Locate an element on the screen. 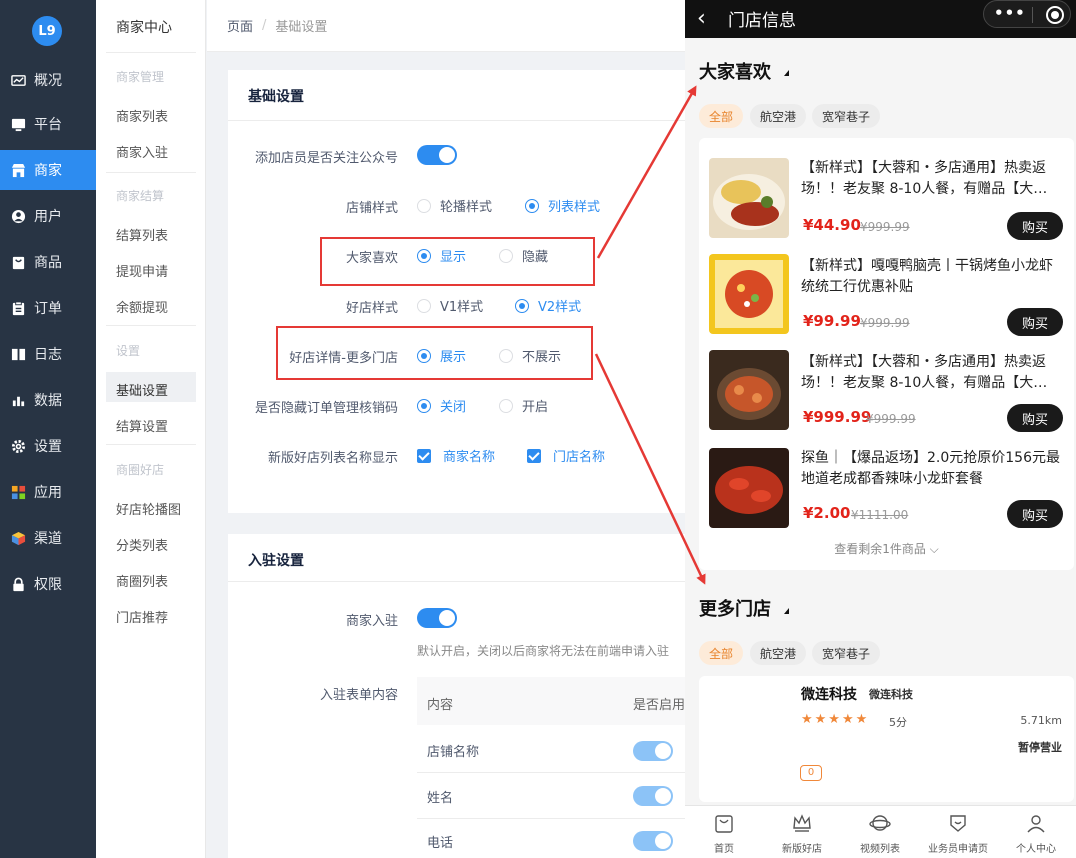 The image size is (1076, 858). arrow-to-like-section is located at coordinates (646, 172).